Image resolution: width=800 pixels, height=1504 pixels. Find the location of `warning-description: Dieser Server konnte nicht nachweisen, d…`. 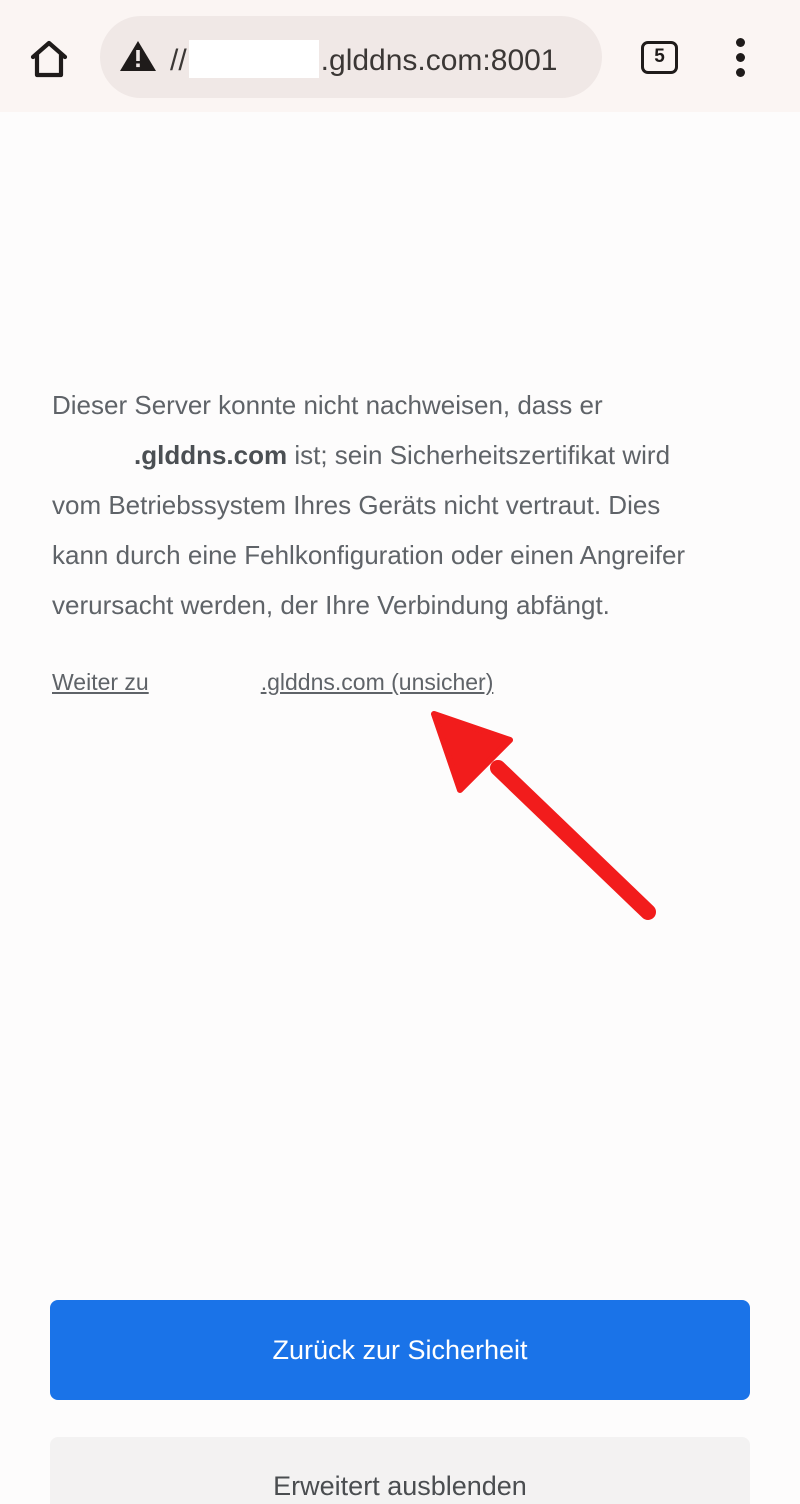

warning-description: Dieser Server konnte nicht nachweisen, d… is located at coordinates (402, 505).